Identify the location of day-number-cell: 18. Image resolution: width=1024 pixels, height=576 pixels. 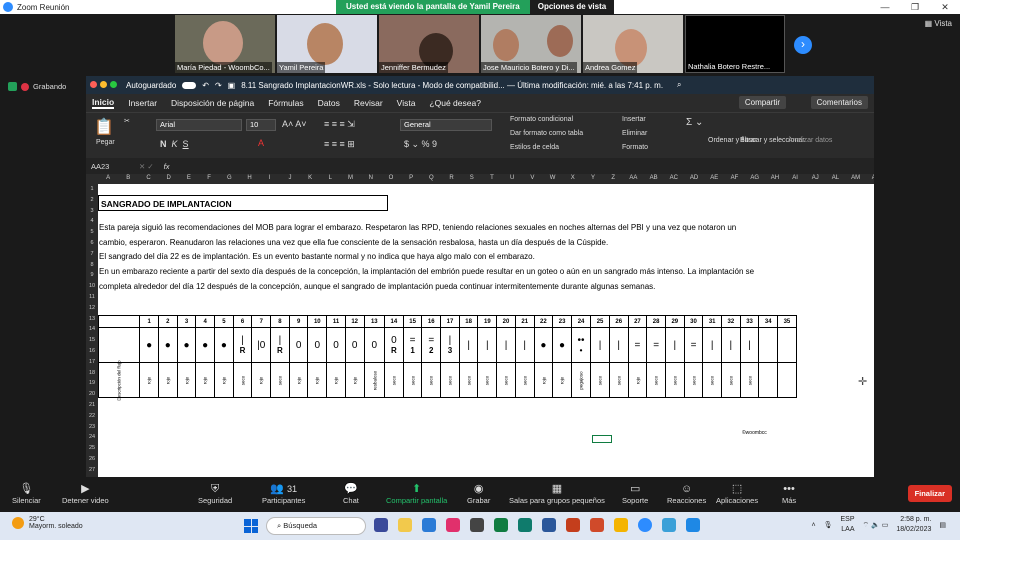
(468, 321).